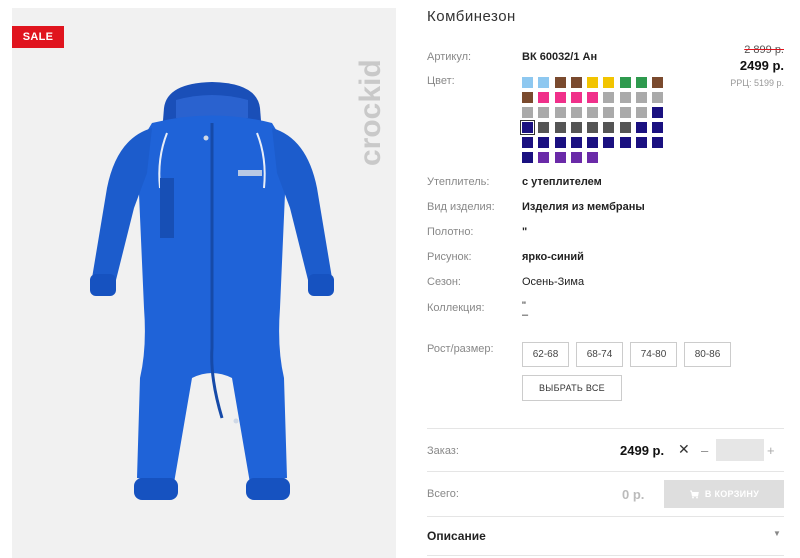 The height and width of the screenshot is (558, 800). I want to click on total-divider, so click(605, 471).